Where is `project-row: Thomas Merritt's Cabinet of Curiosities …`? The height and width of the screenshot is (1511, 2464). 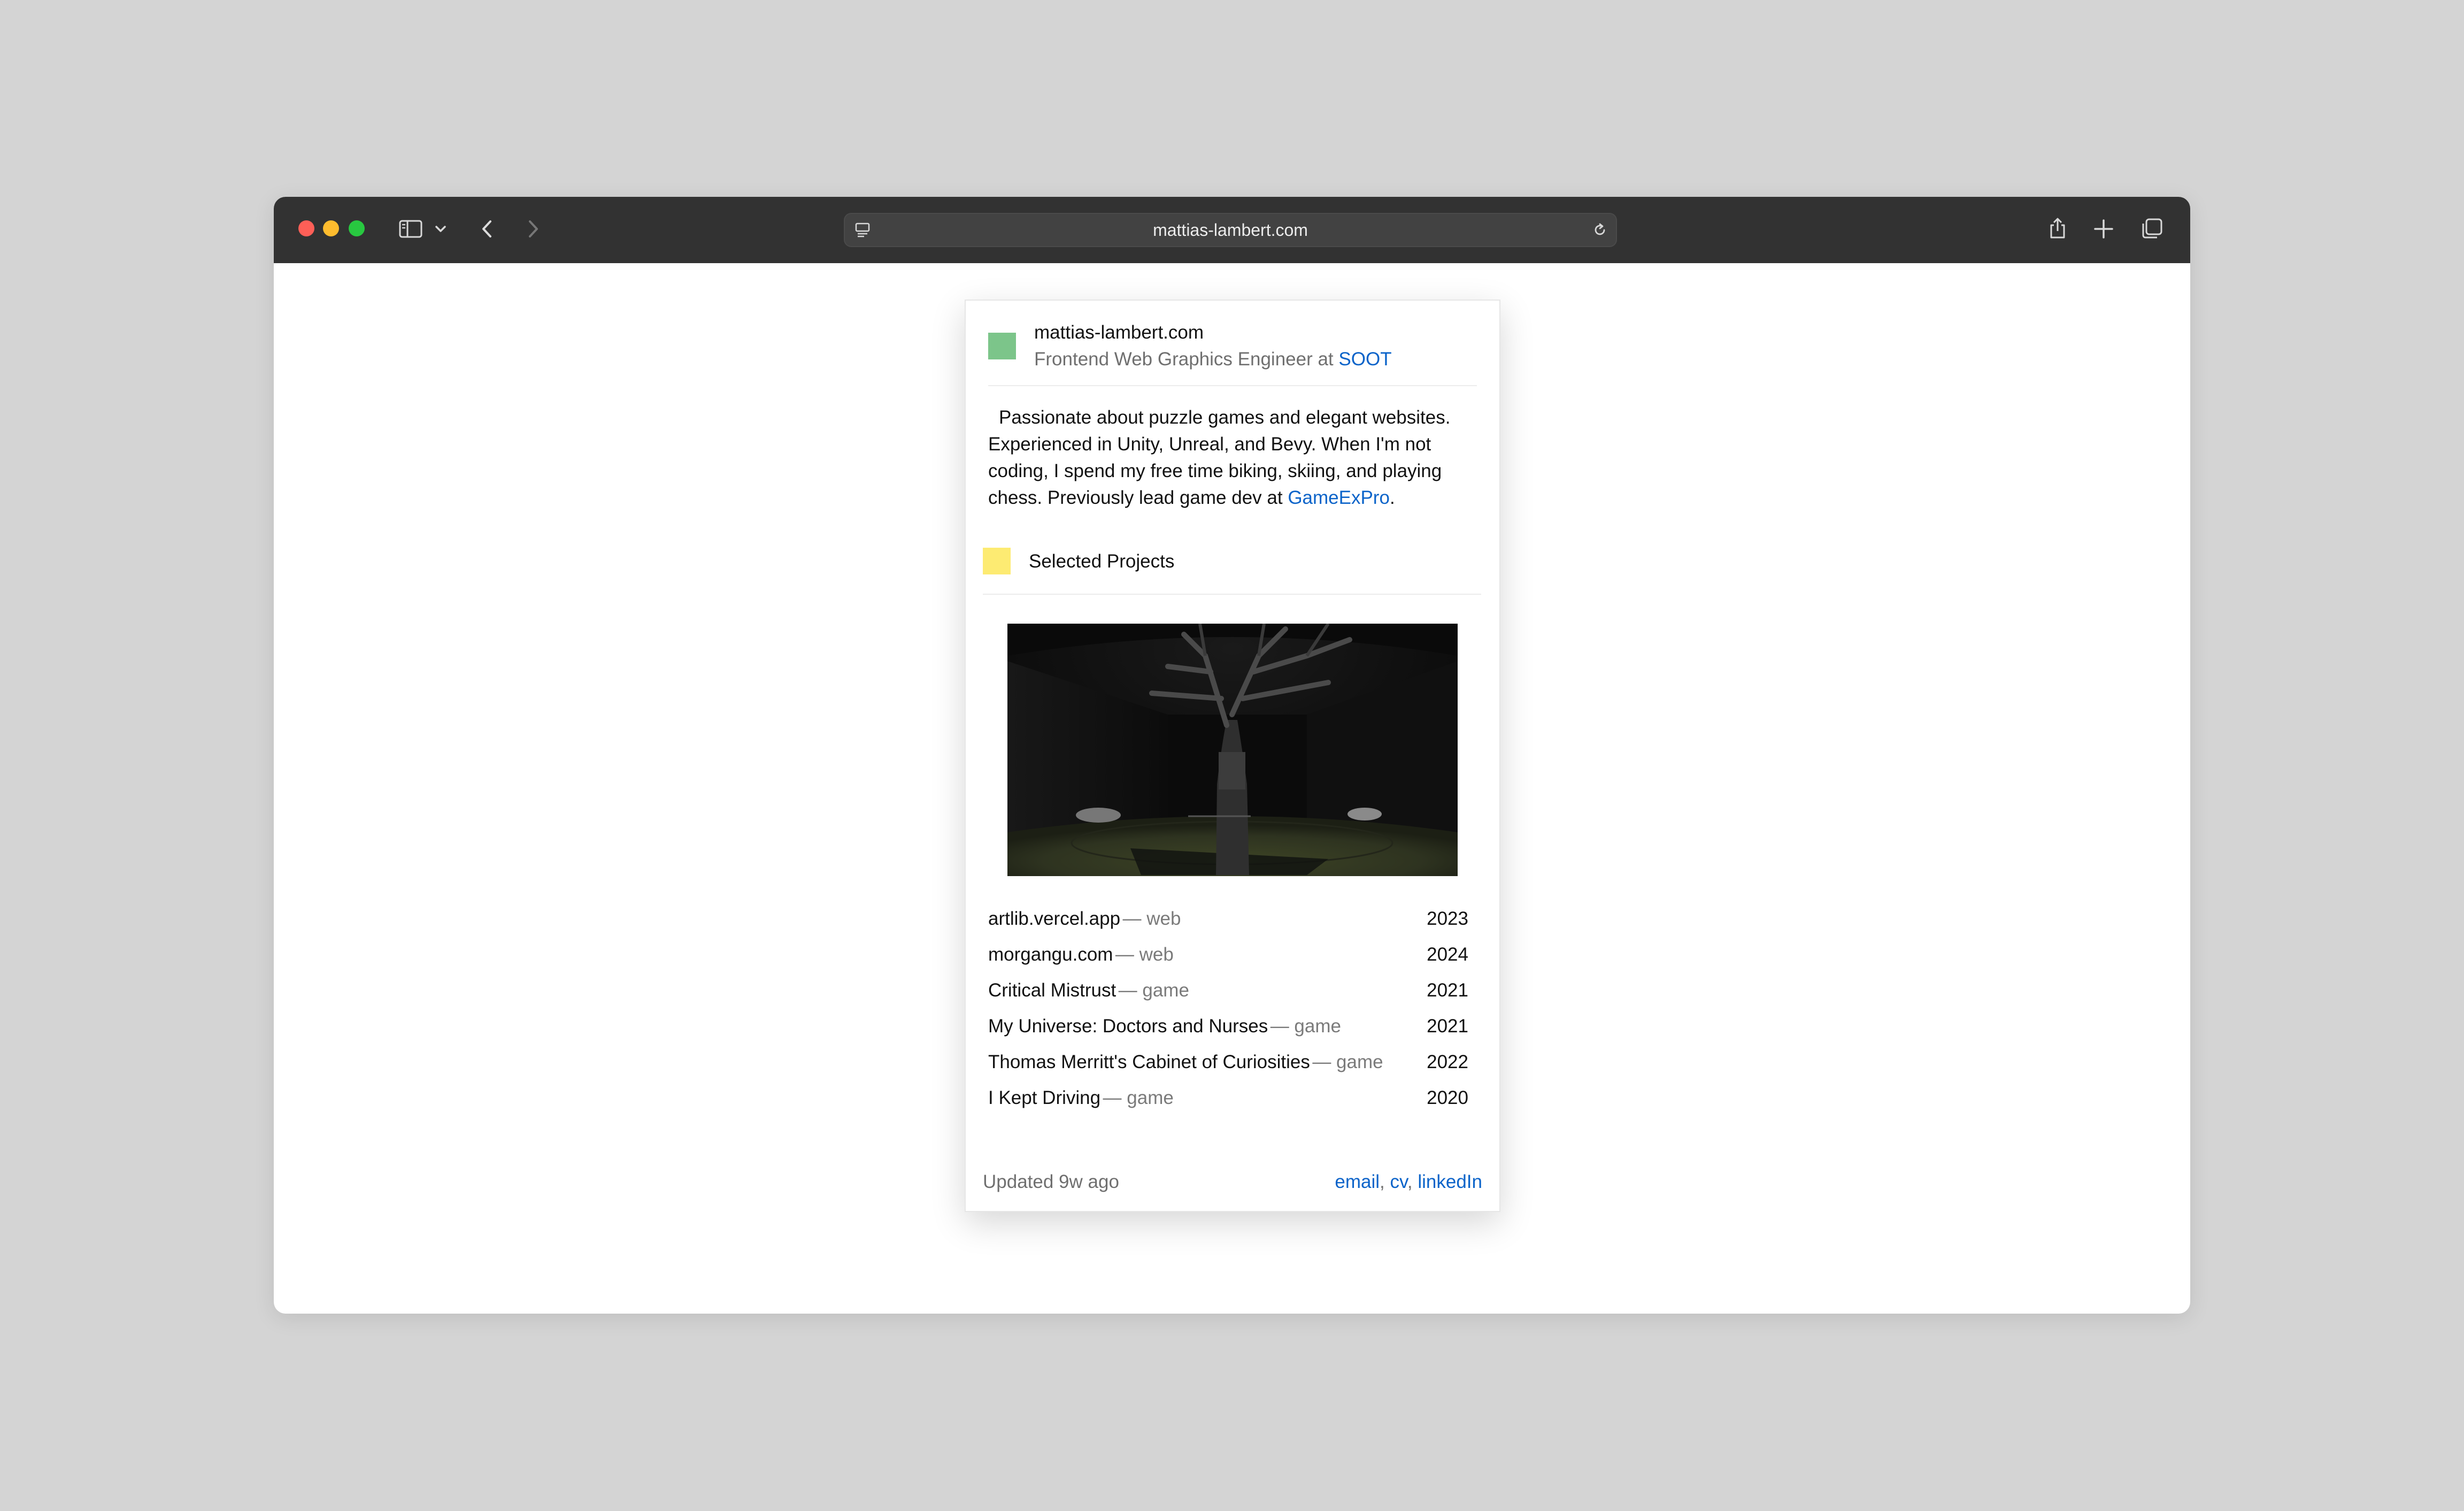 project-row: Thomas Merritt's Cabinet of Curiosities … is located at coordinates (1232, 1062).